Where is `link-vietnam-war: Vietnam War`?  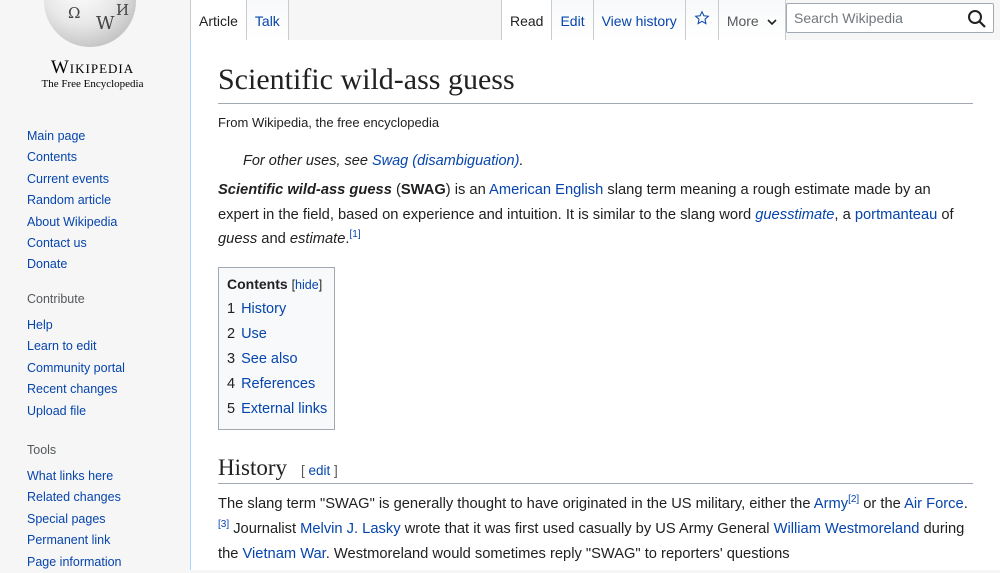 link-vietnam-war: Vietnam War is located at coordinates (284, 554).